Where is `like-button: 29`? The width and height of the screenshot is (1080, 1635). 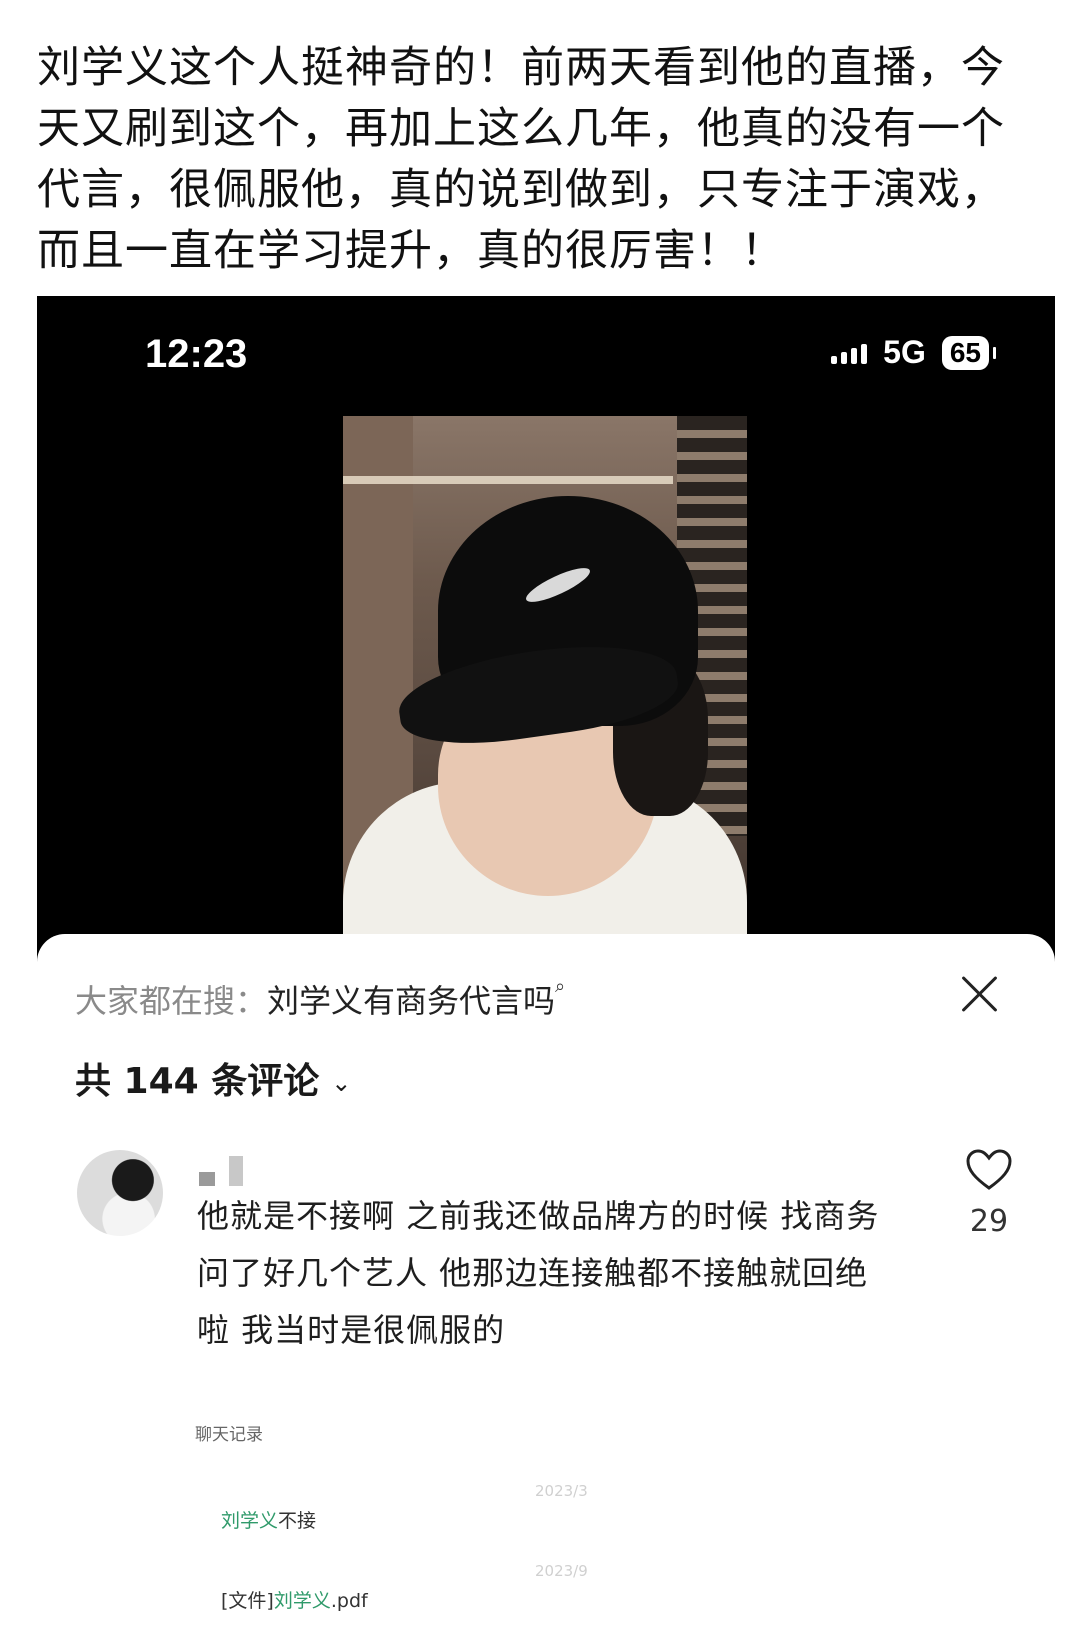
like-button: 29 is located at coordinates (989, 1193).